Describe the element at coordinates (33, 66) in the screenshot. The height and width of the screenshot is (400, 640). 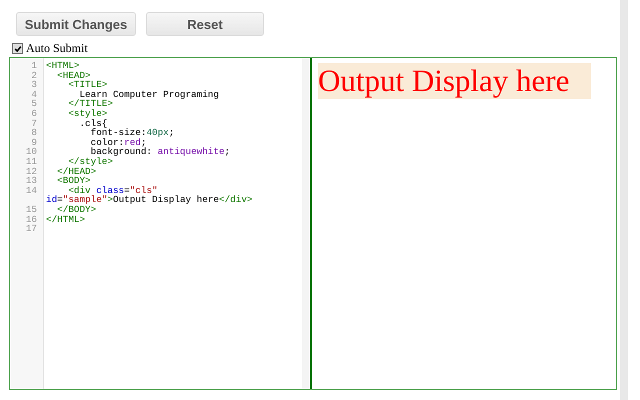
I see `line-number: 1` at that location.